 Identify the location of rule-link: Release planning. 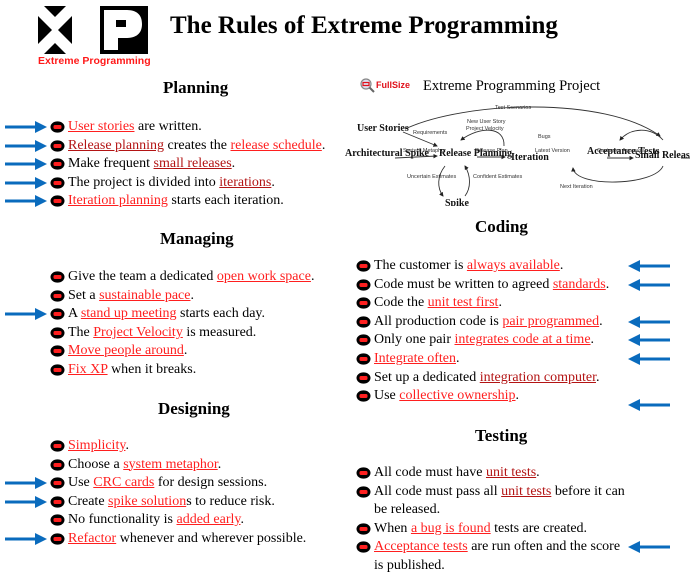
(116, 145).